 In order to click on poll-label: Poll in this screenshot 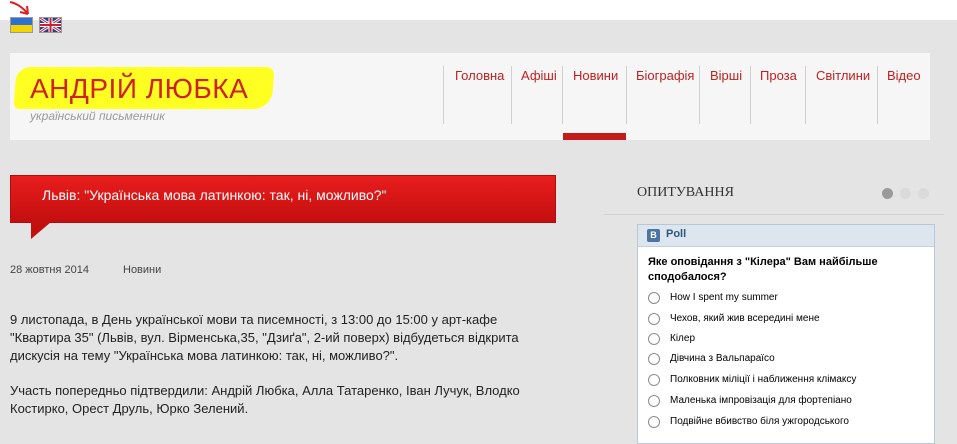, I will do `click(676, 234)`.